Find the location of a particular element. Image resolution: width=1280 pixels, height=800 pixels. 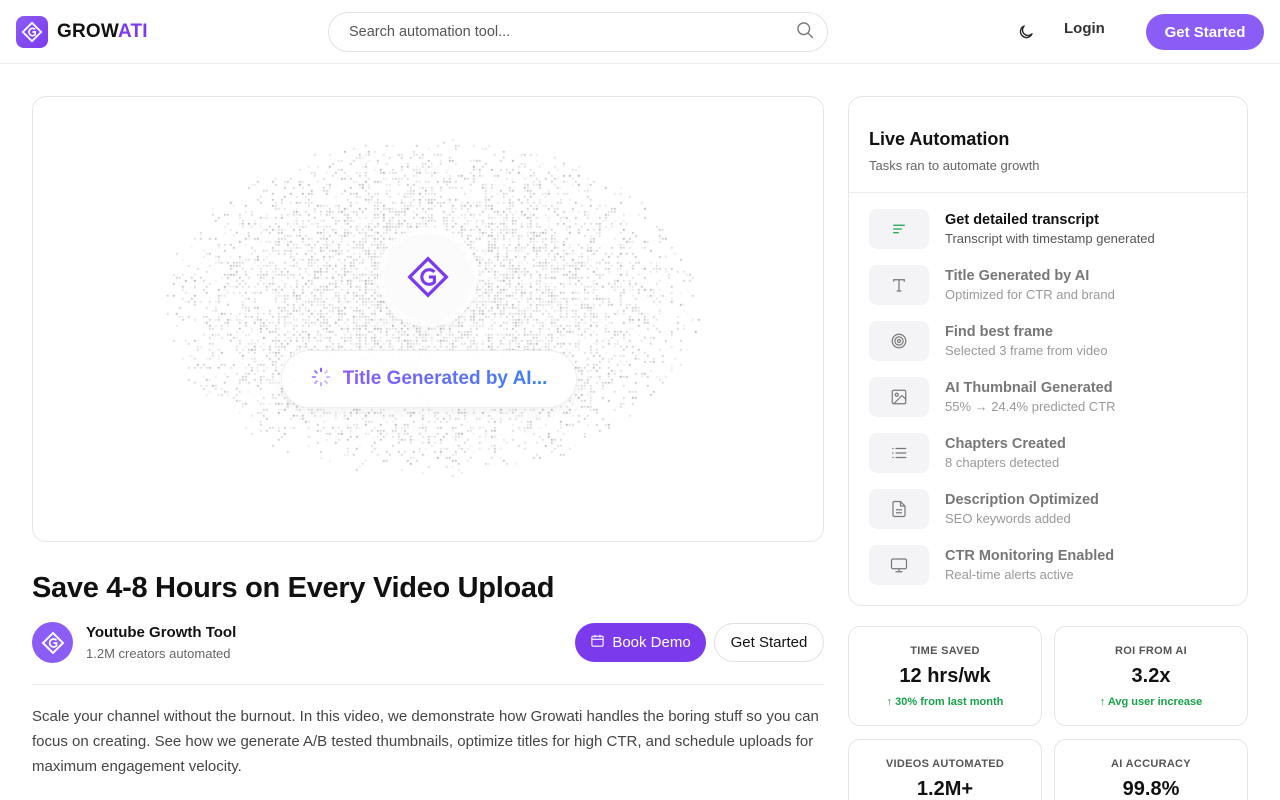

stat-label: ROI FROM AI is located at coordinates (1151, 651).